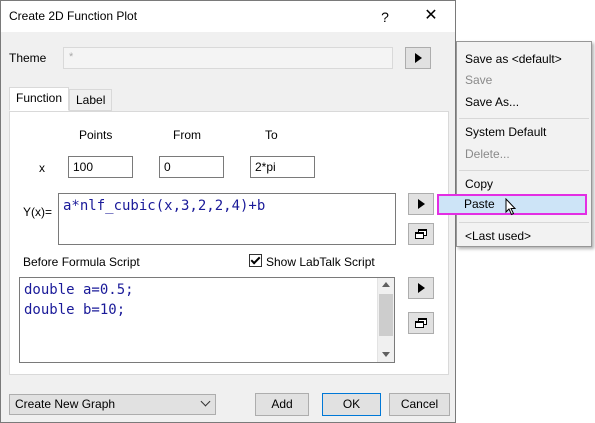 This screenshot has height=423, width=595. I want to click on from-header: From, so click(187, 135).